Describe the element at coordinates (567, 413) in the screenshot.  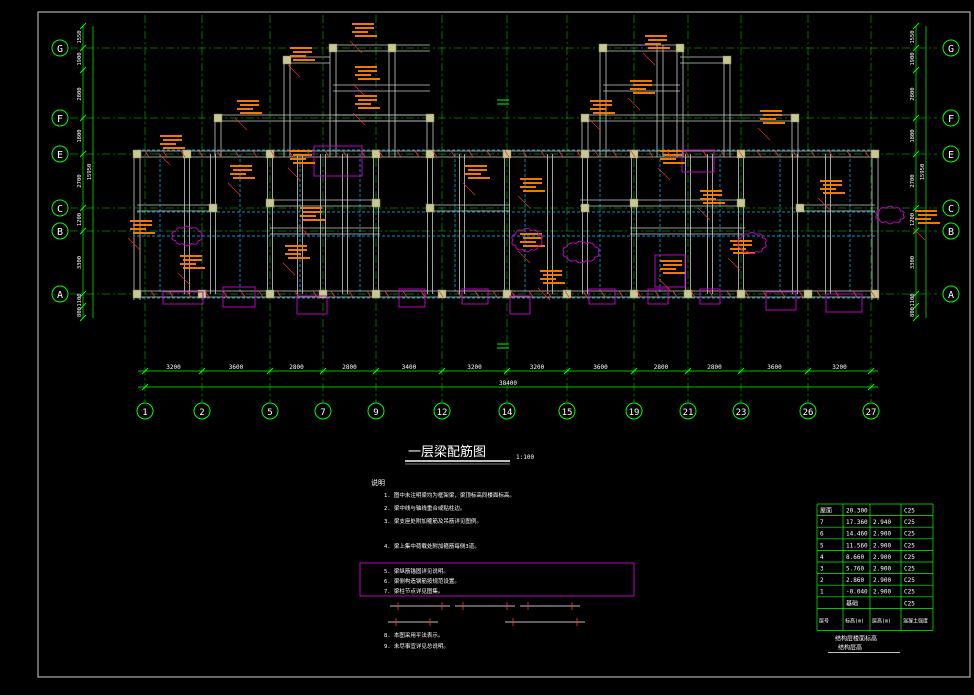
I see `axis-bubble-label: 15` at that location.